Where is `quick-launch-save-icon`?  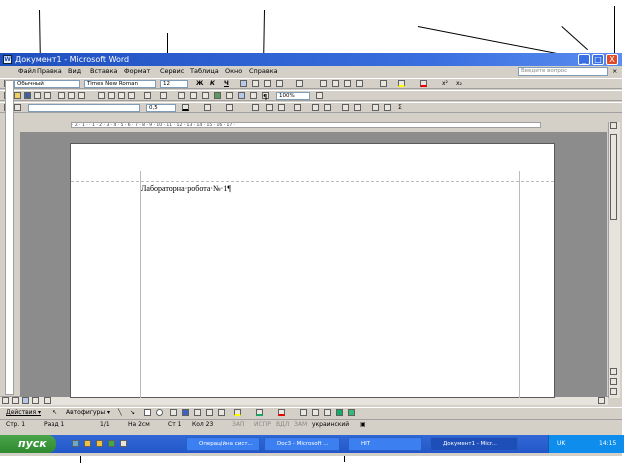
quick-launch-save-icon is located at coordinates (123, 443).